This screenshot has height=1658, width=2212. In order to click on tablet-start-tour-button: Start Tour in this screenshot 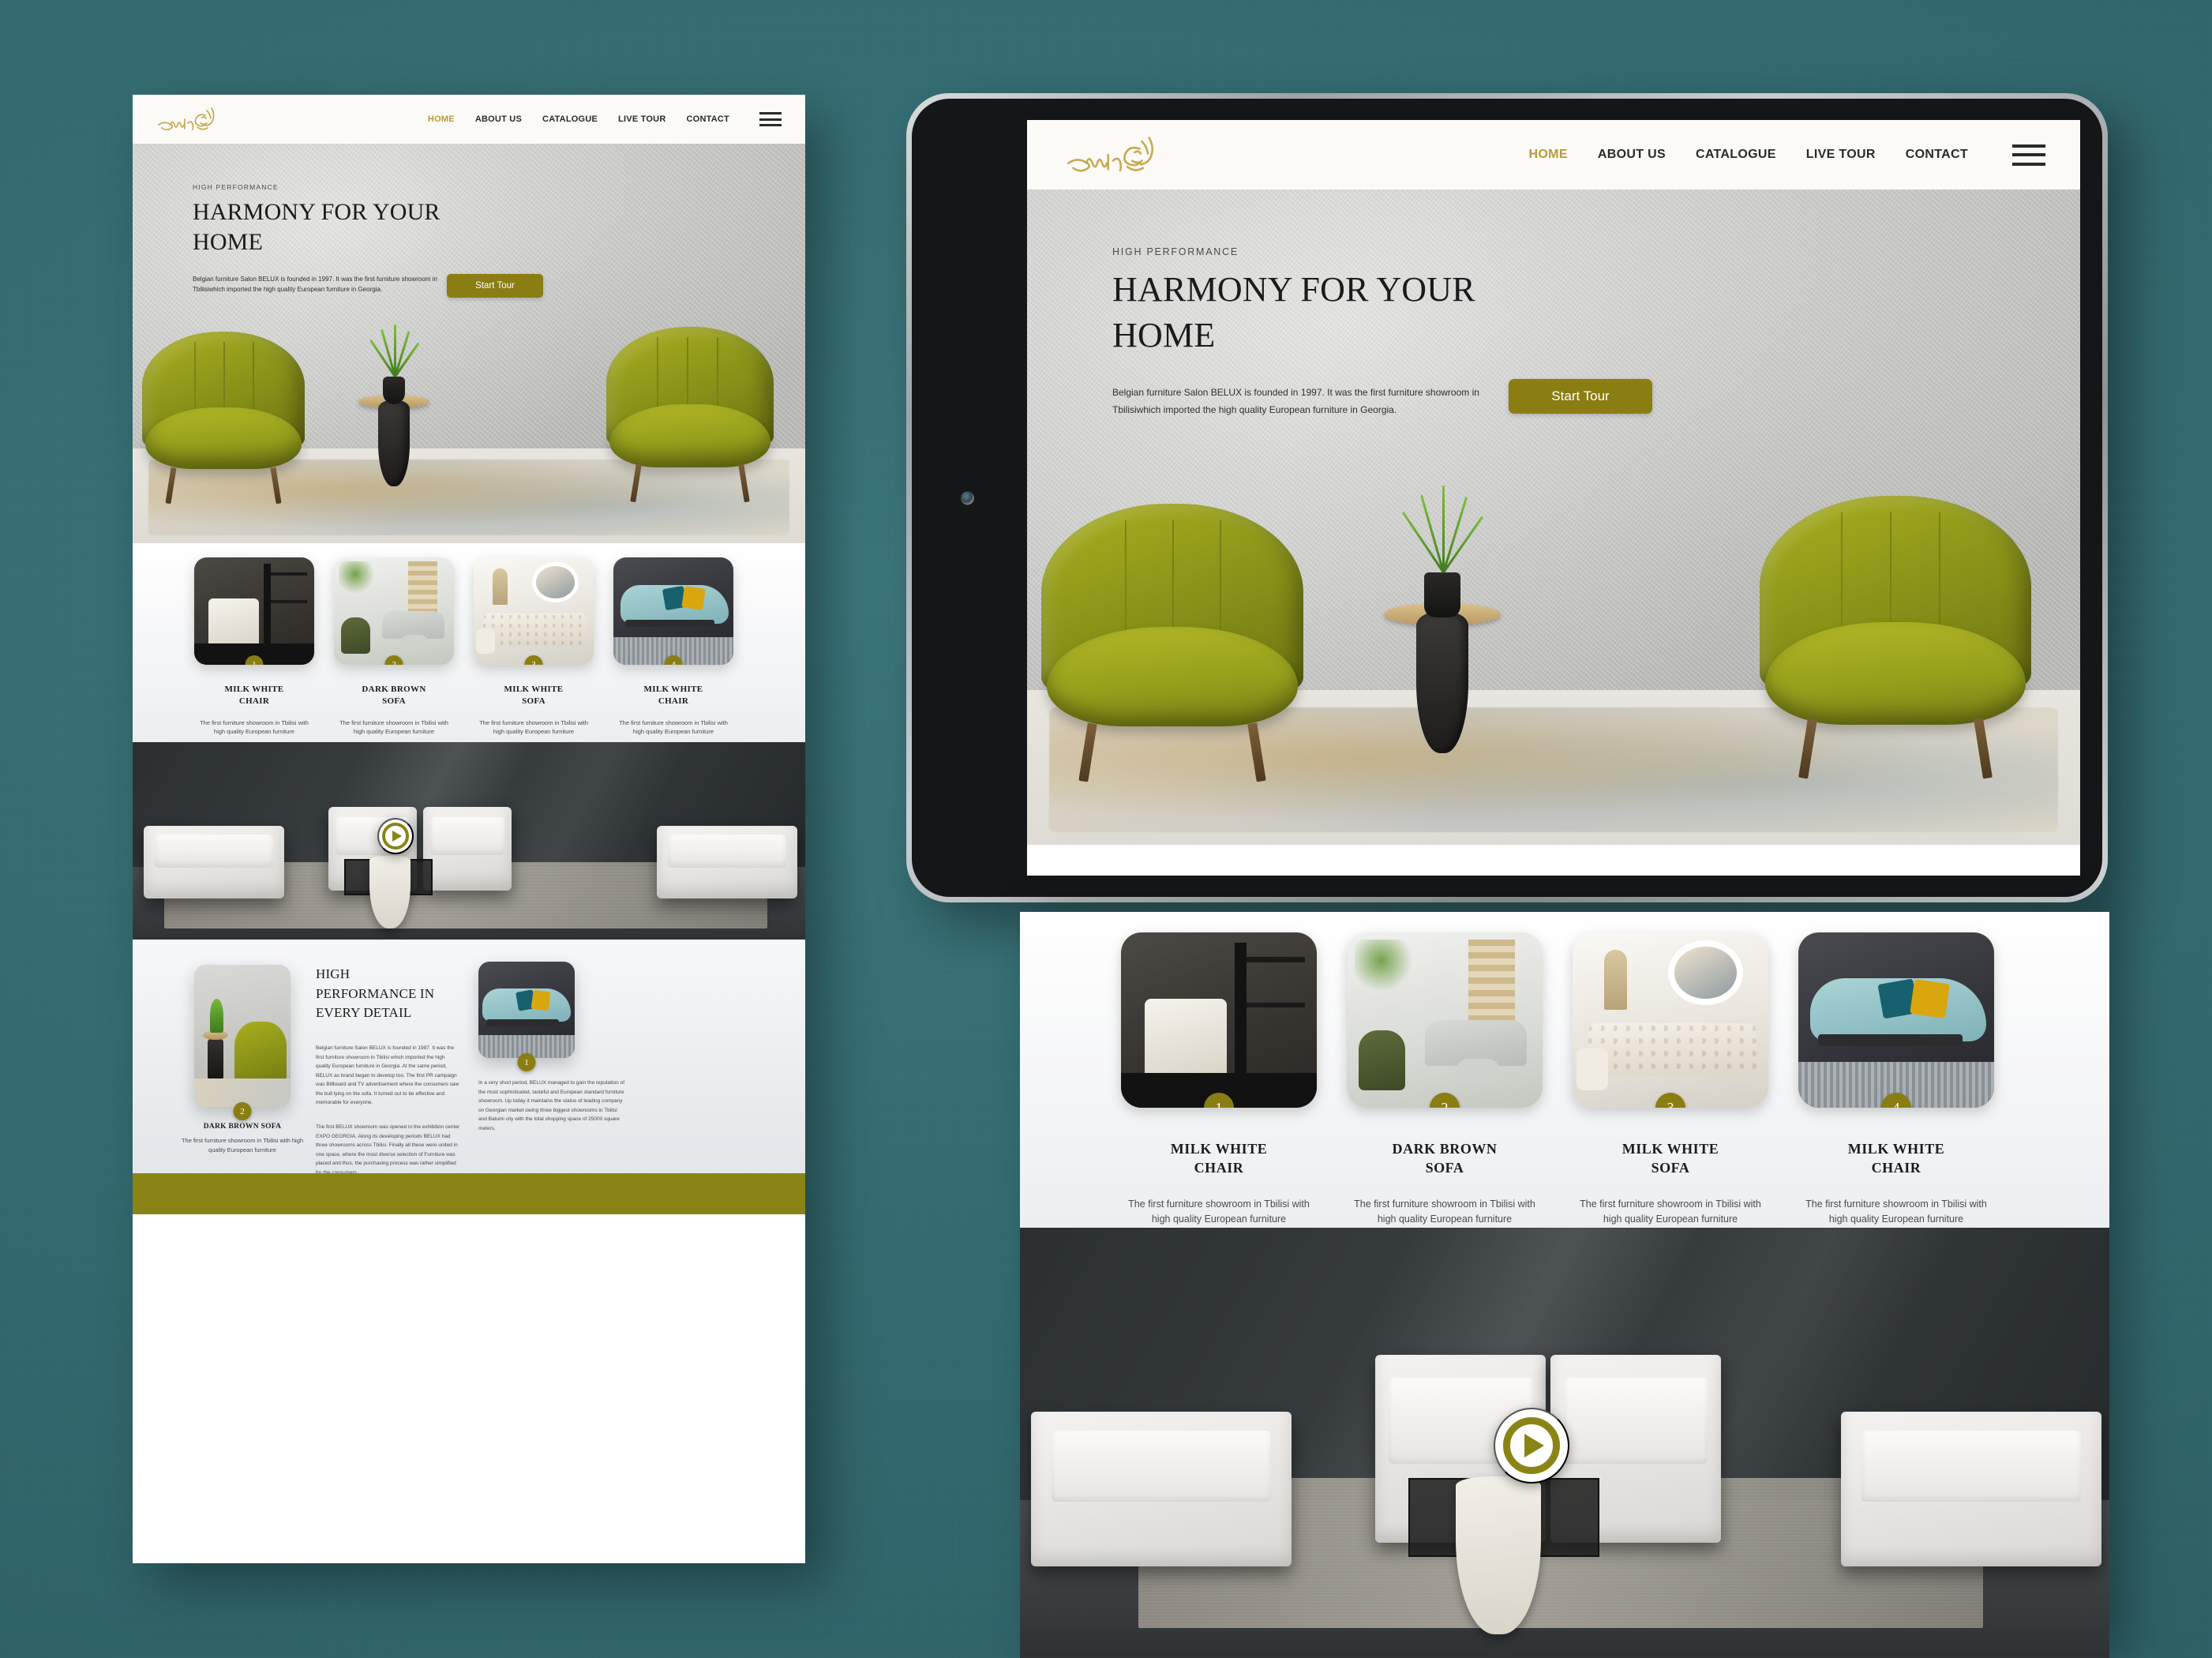, I will do `click(1580, 396)`.